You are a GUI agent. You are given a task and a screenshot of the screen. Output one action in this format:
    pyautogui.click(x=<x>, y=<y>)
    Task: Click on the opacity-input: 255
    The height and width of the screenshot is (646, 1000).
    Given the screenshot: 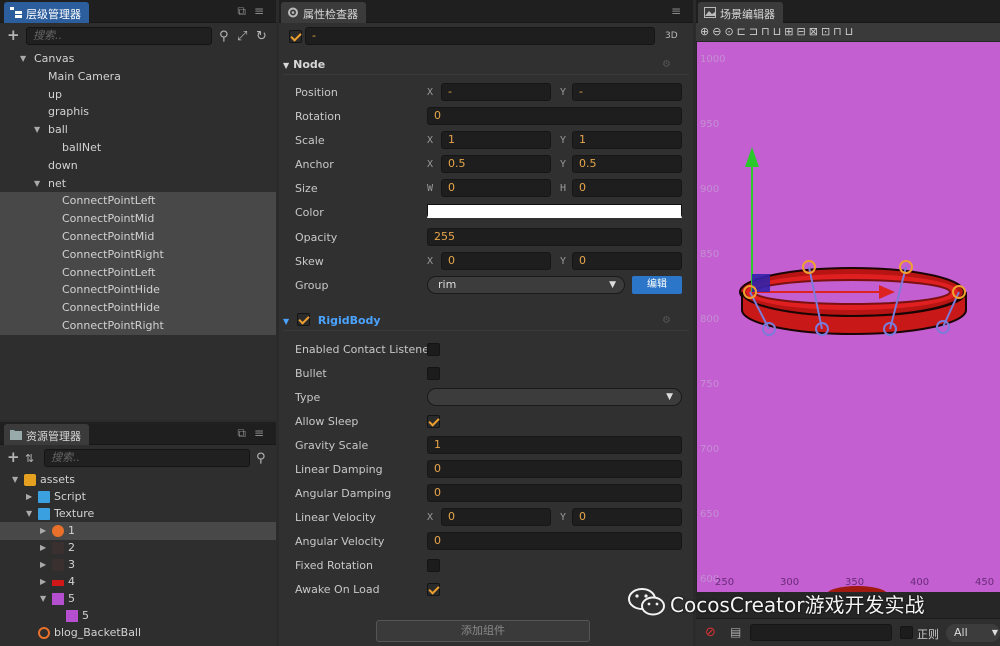 What is the action you would take?
    pyautogui.click(x=554, y=237)
    